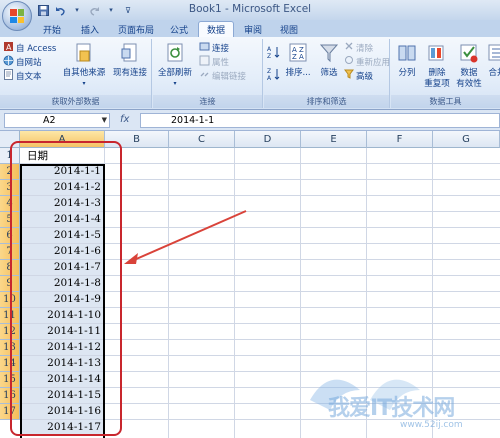 The height and width of the screenshot is (438, 500). I want to click on group-label-data-tools: 数据工具, so click(445, 101).